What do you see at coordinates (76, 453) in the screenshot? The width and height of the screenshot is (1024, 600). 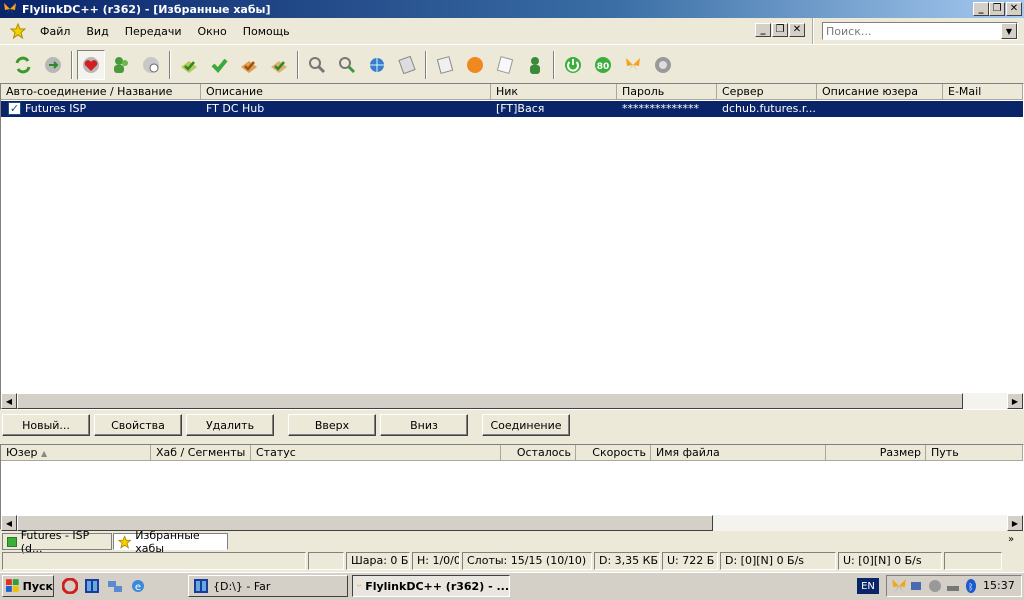 I see `col-user: Юзер ▲` at bounding box center [76, 453].